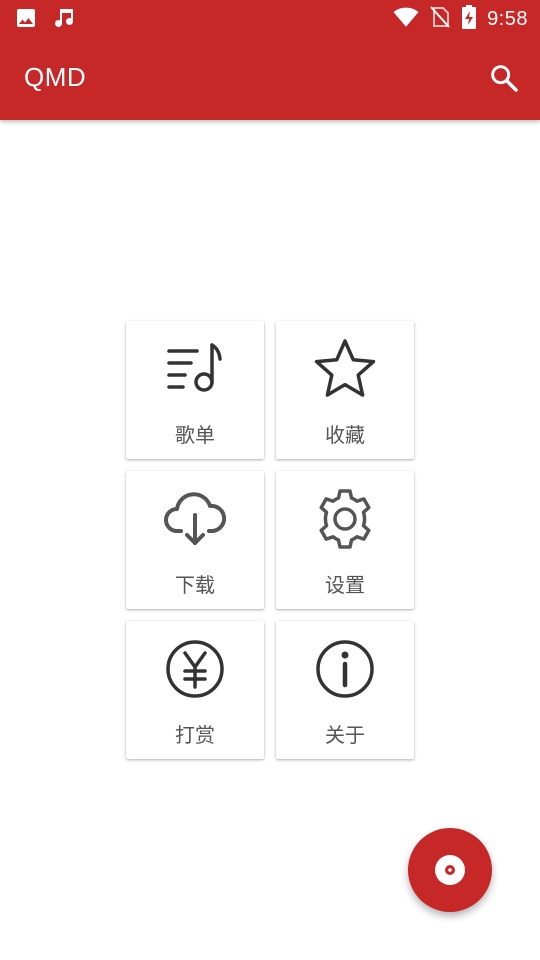 This screenshot has height=960, width=540. I want to click on cloud-download-icon, so click(195, 519).